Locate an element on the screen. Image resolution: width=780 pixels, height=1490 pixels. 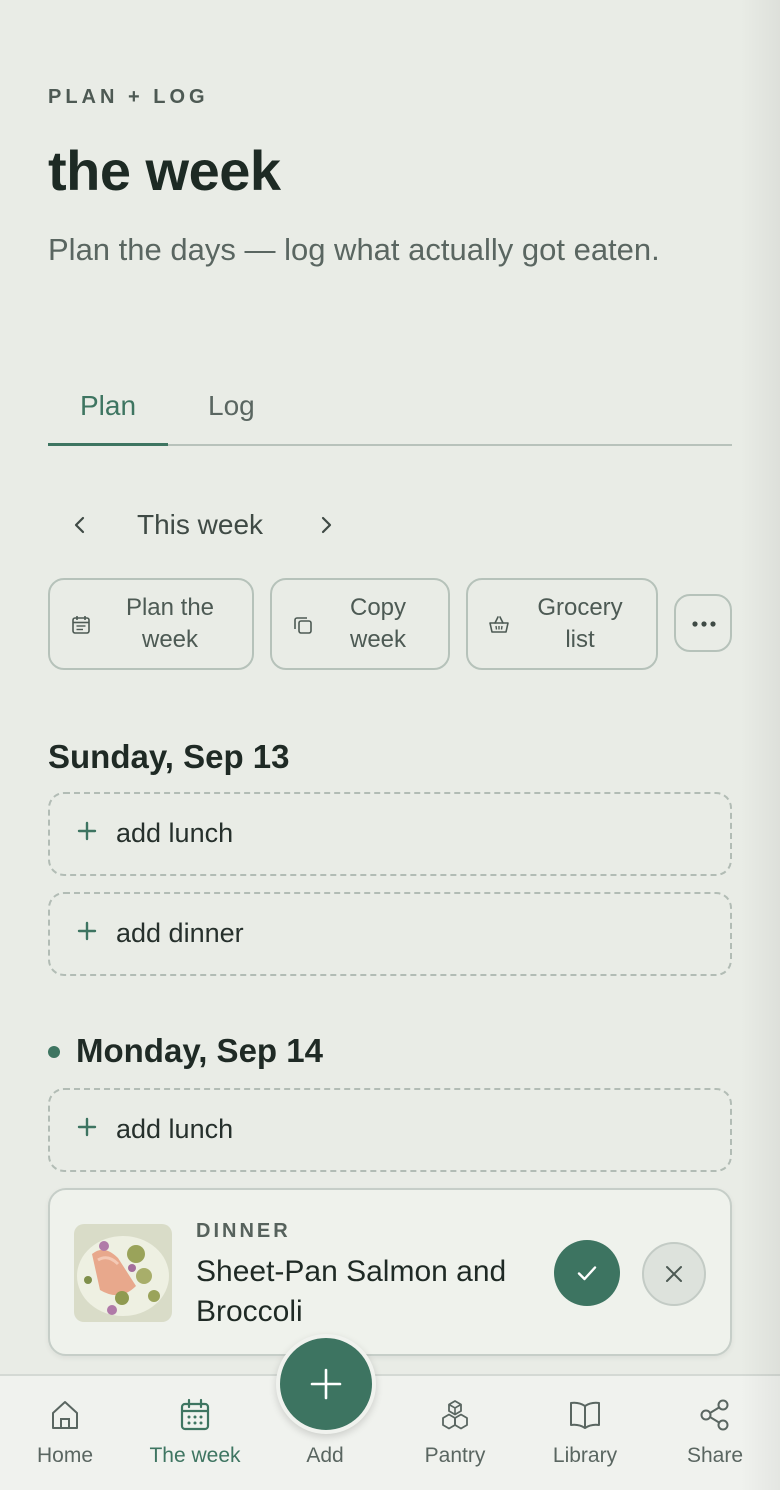
nav-pantry: Pantry is located at coordinates (455, 1433).